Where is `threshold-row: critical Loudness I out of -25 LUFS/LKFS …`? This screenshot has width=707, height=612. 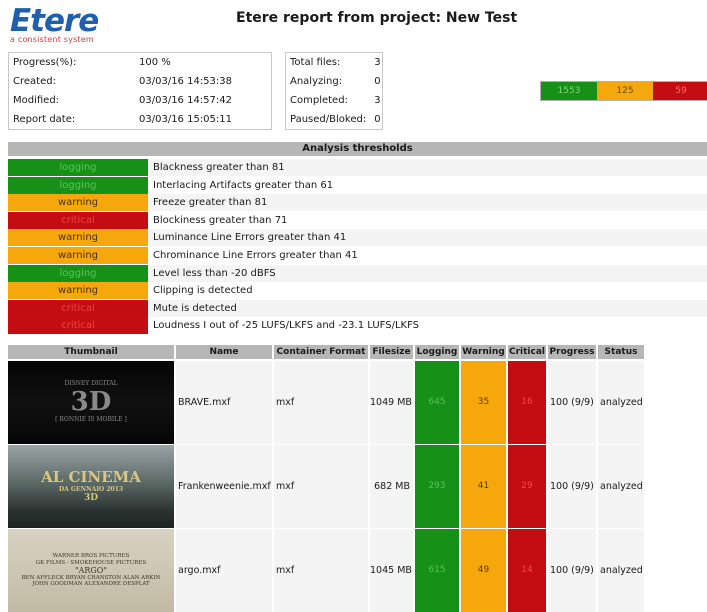 threshold-row: critical Loudness I out of -25 LUFS/LKFS … is located at coordinates (357, 326).